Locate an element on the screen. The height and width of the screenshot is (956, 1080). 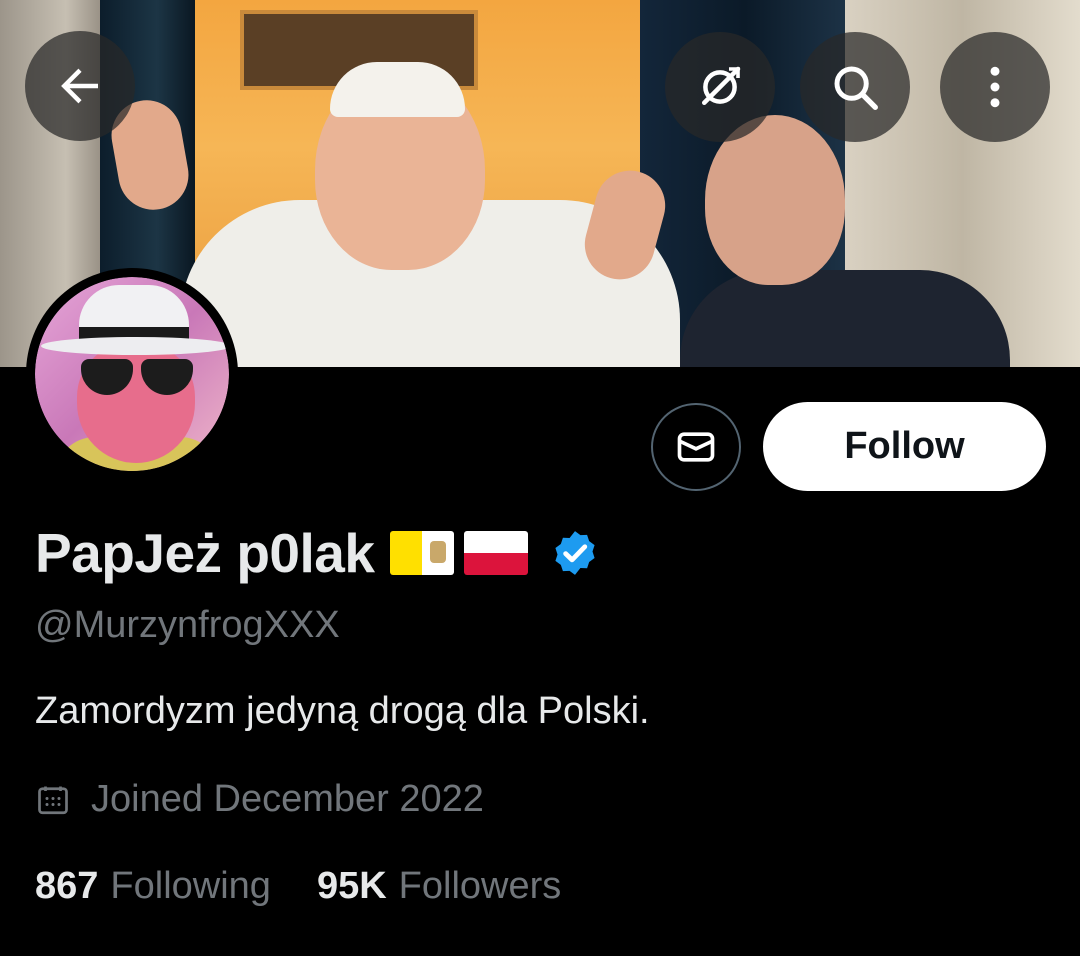
search-button is located at coordinates (855, 87).